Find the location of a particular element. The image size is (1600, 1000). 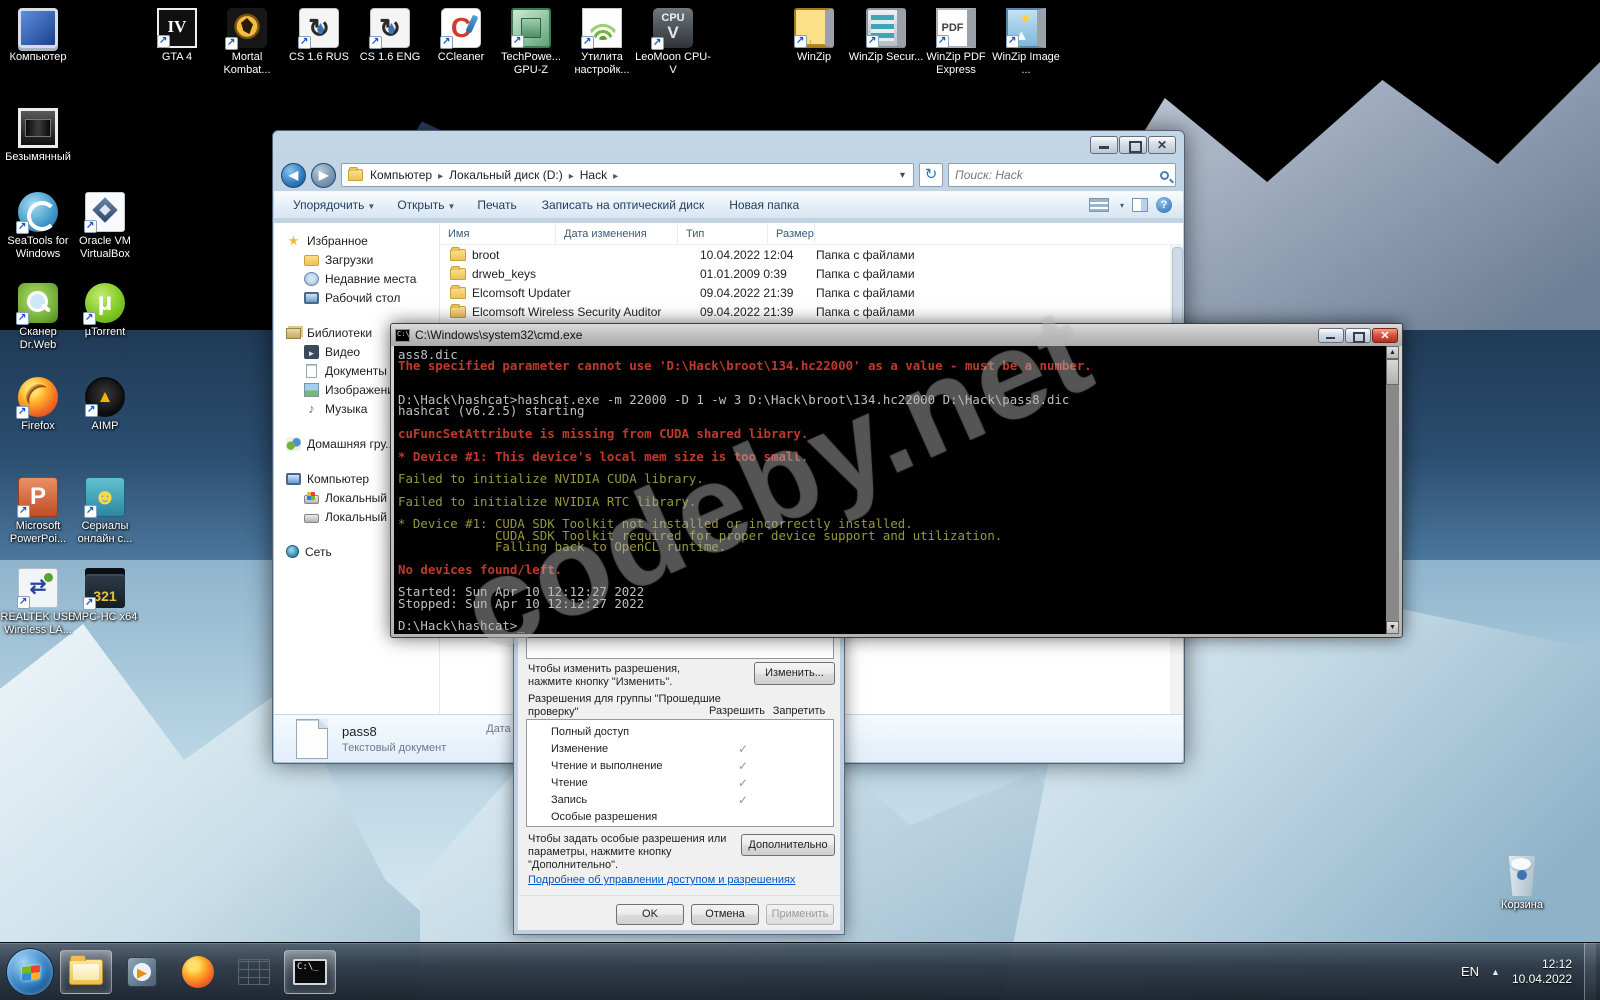

desktop-icon-label: Компьютер is located at coordinates (38, 57).